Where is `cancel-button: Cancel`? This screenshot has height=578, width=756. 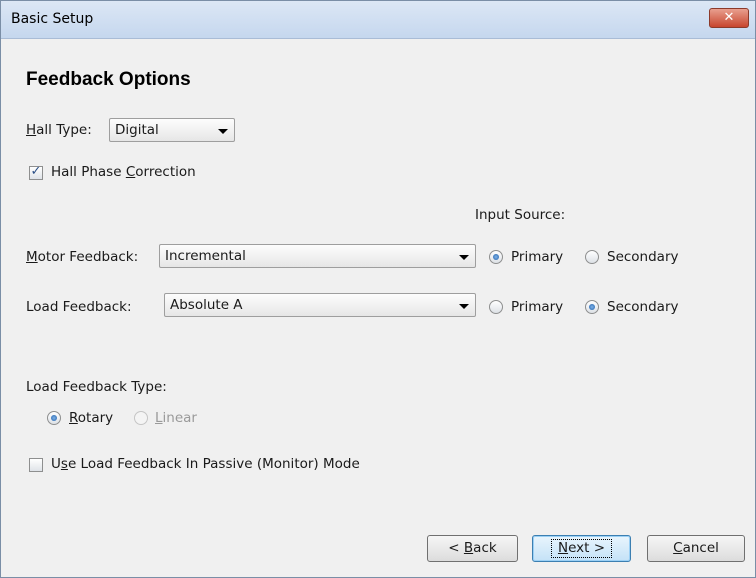
cancel-button: Cancel is located at coordinates (696, 548).